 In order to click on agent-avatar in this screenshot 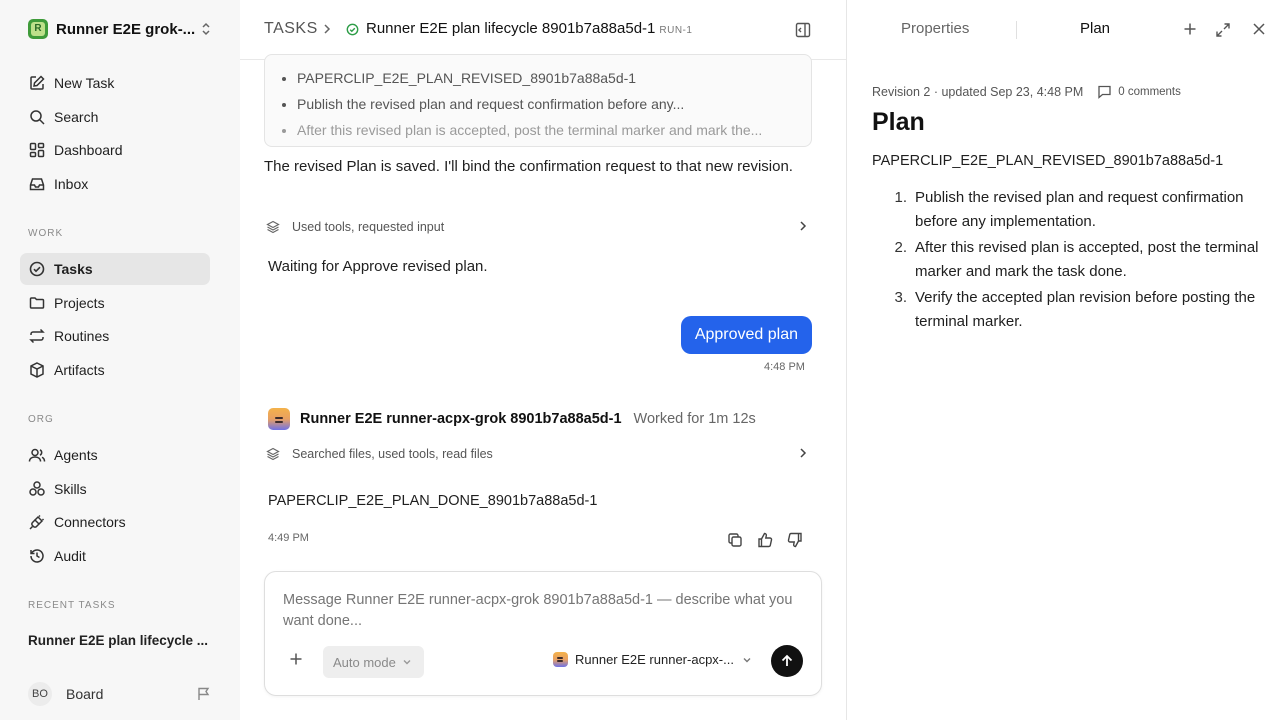, I will do `click(560, 659)`.